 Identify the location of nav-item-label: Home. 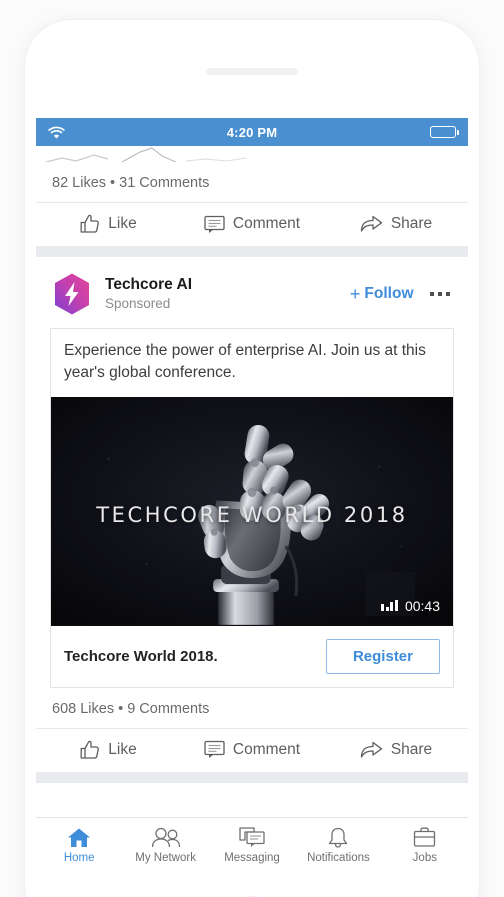
(79, 858).